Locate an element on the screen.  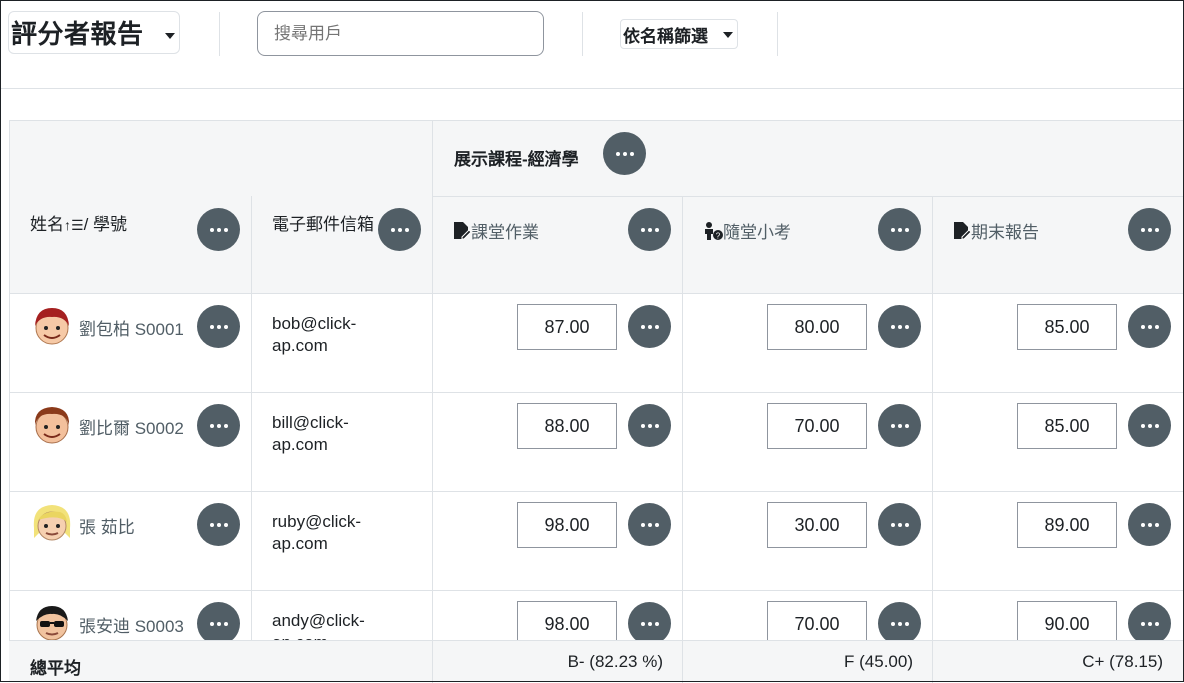
student-name-link: 張安迪 S0003 is located at coordinates (131, 624).